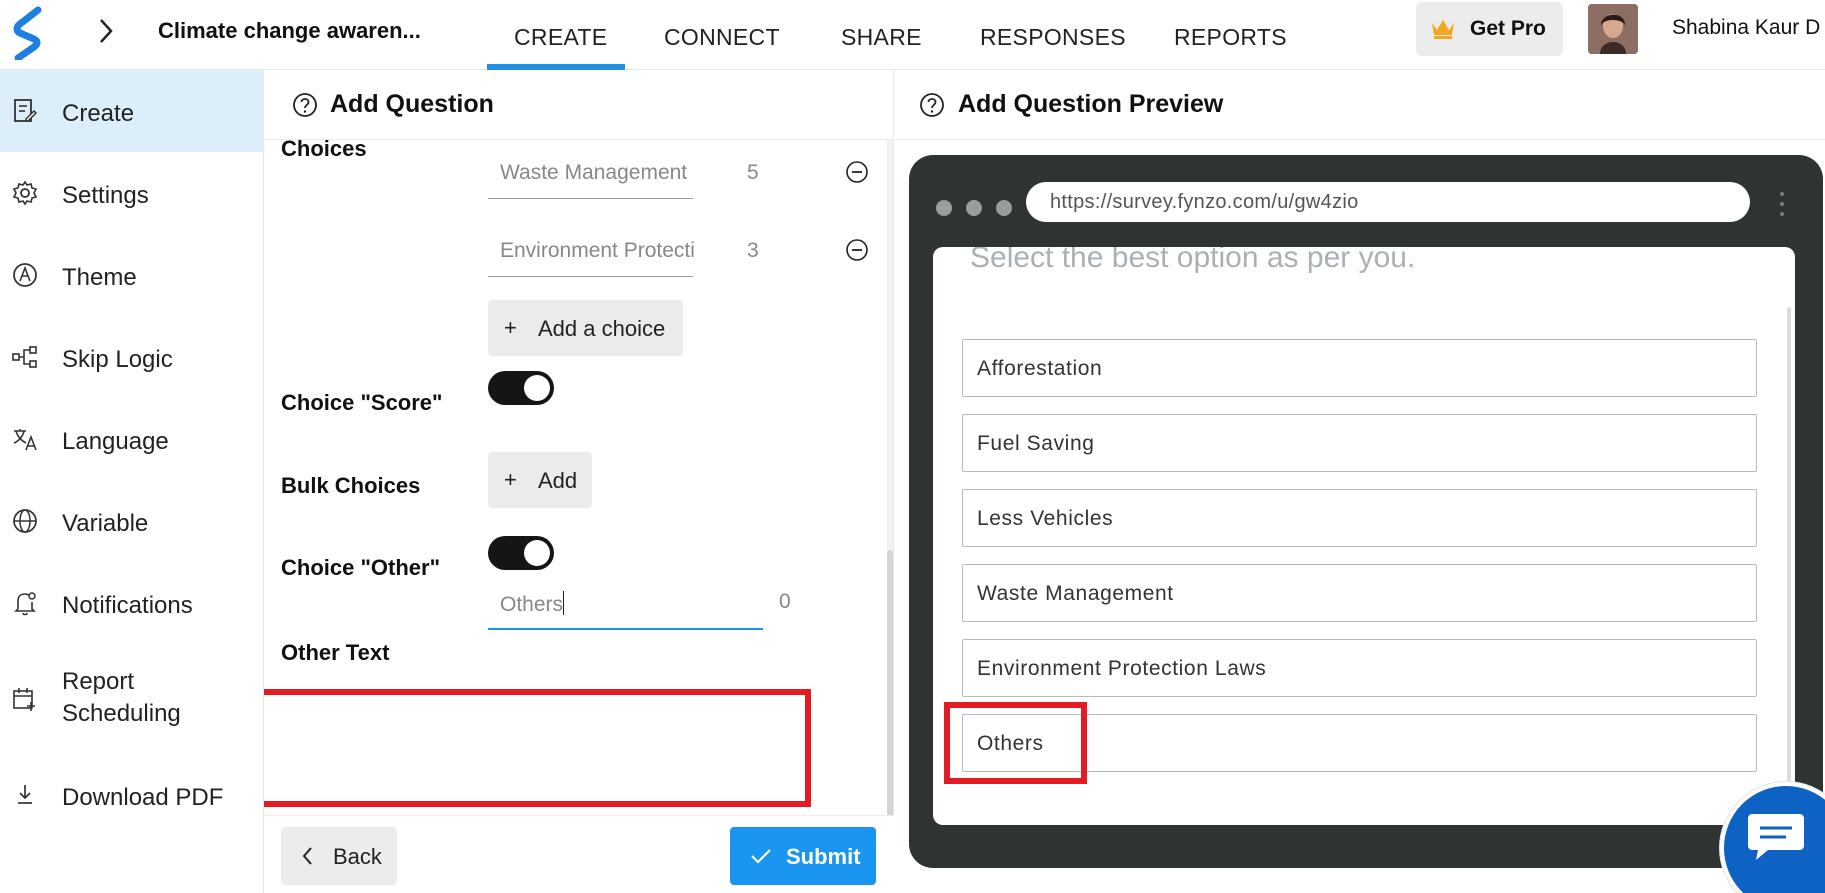 Image resolution: width=1825 pixels, height=893 pixels. I want to click on choice-input: Waste Management, so click(590, 170).